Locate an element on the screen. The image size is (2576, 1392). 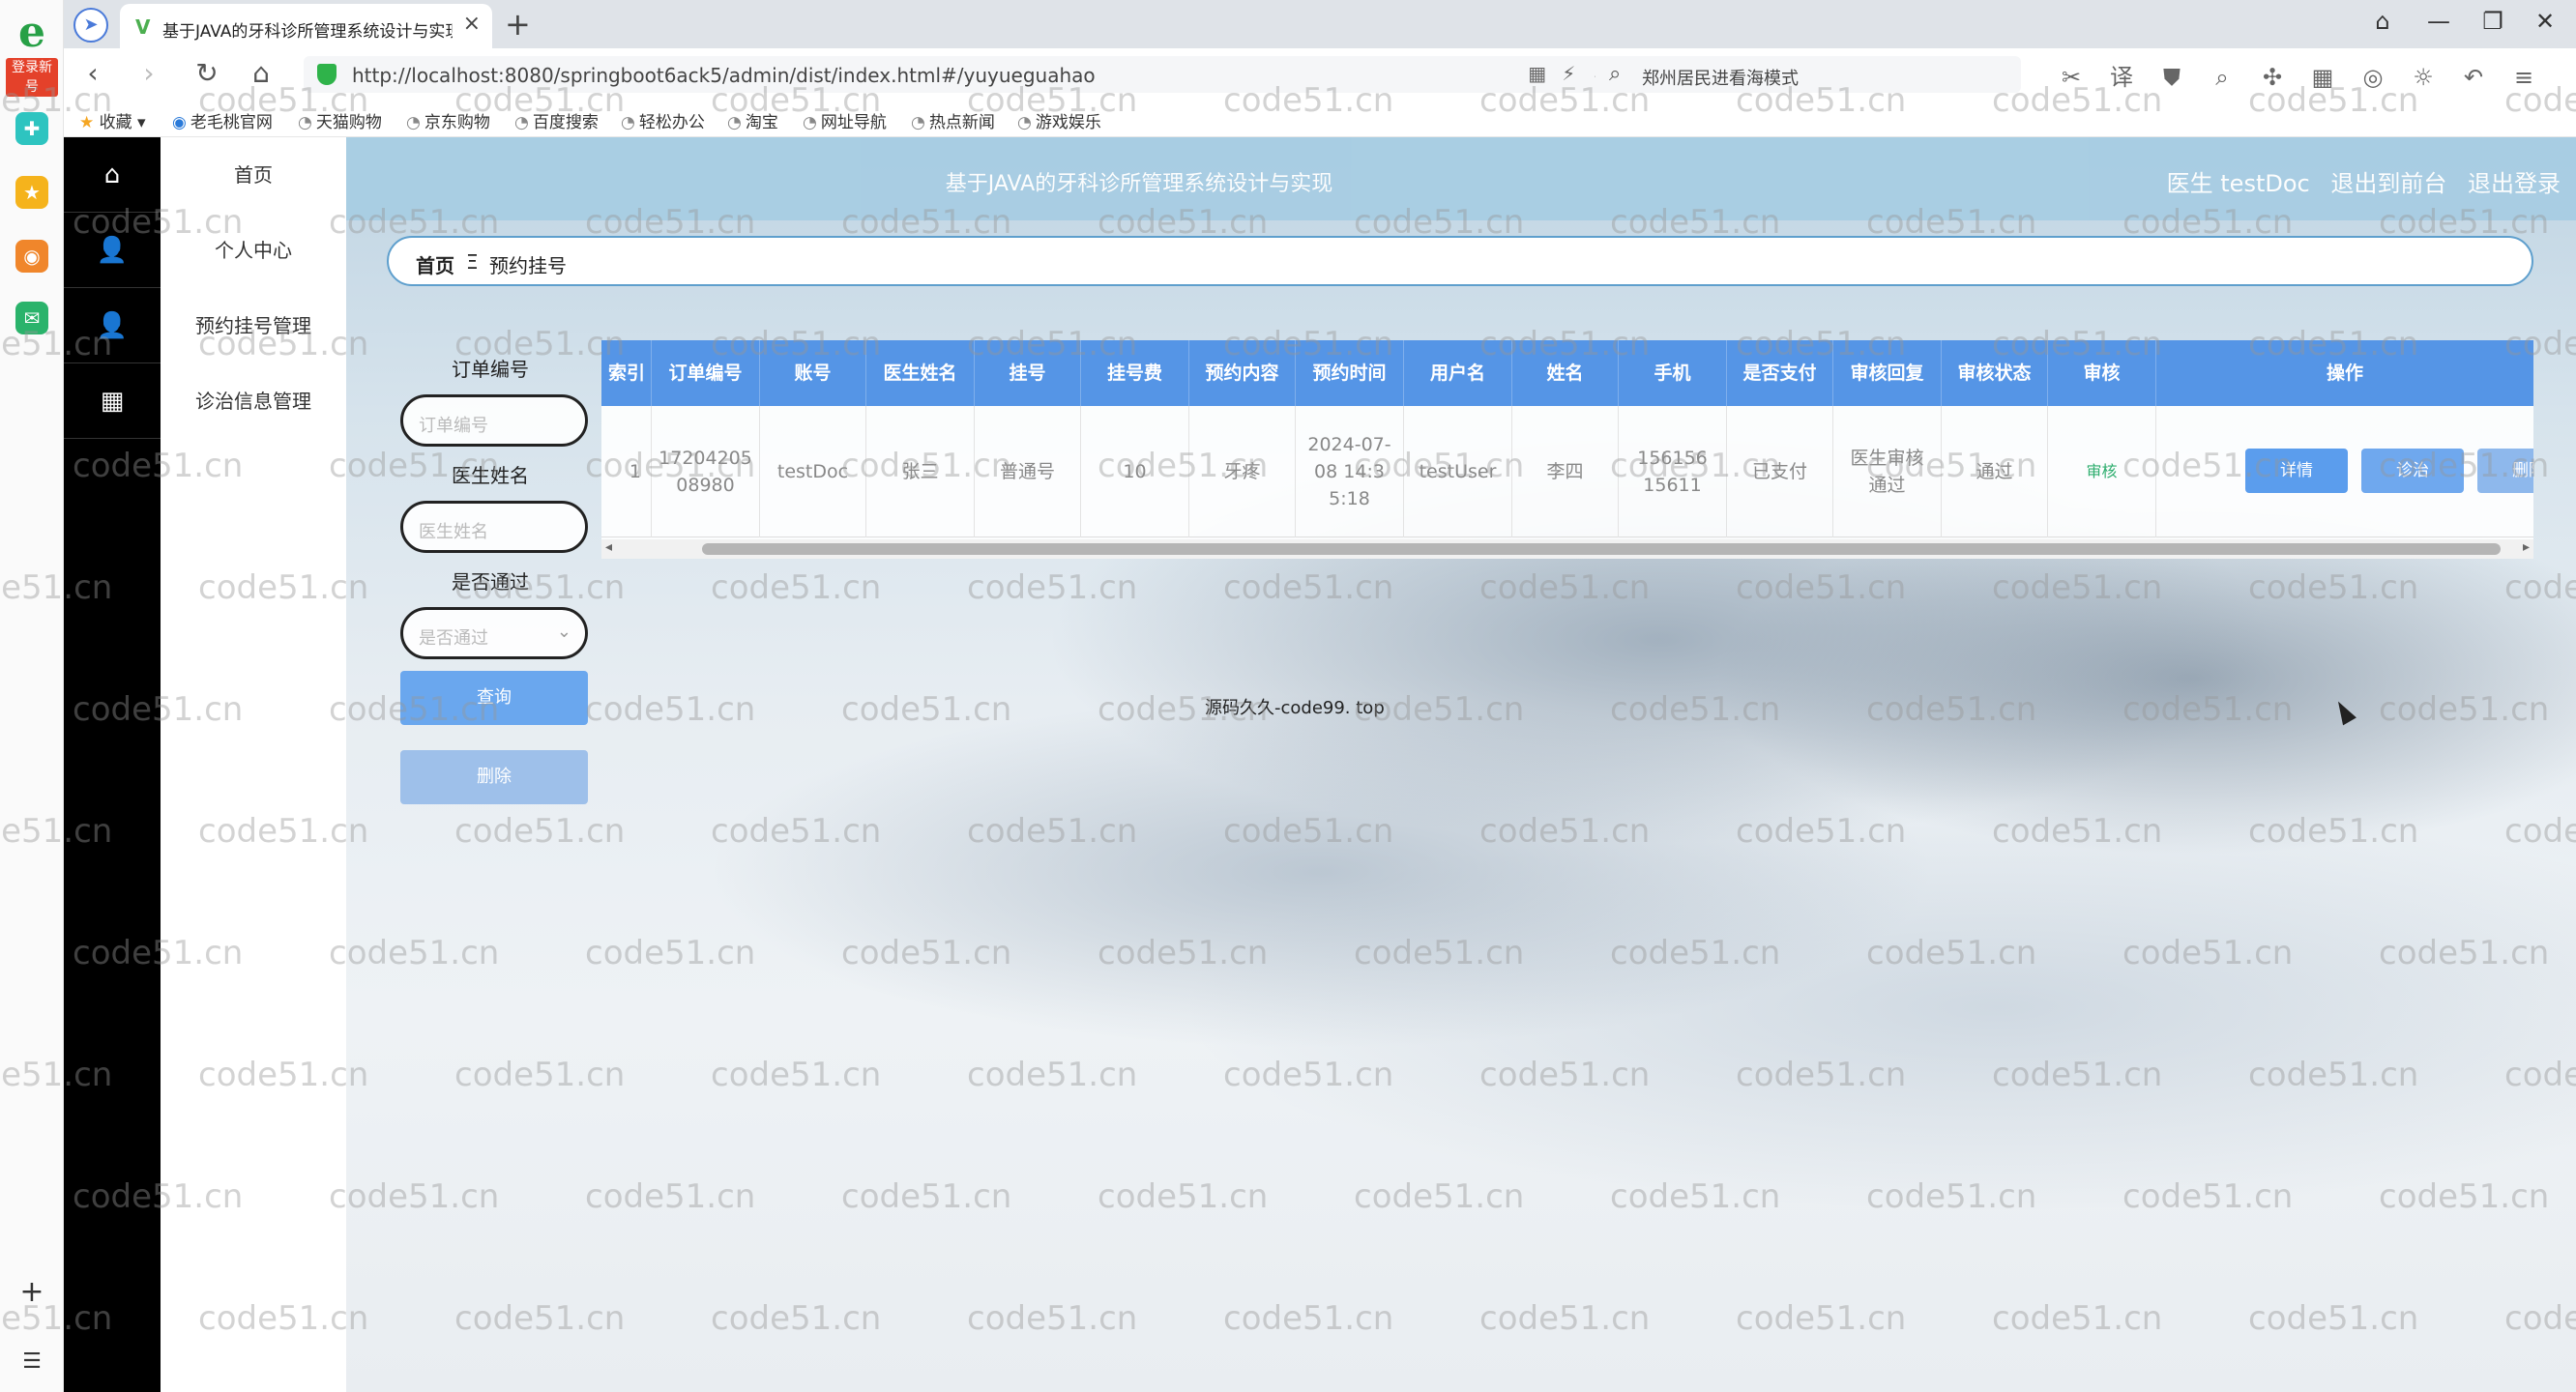
delete-row-button: 删除 is located at coordinates (2505, 471).